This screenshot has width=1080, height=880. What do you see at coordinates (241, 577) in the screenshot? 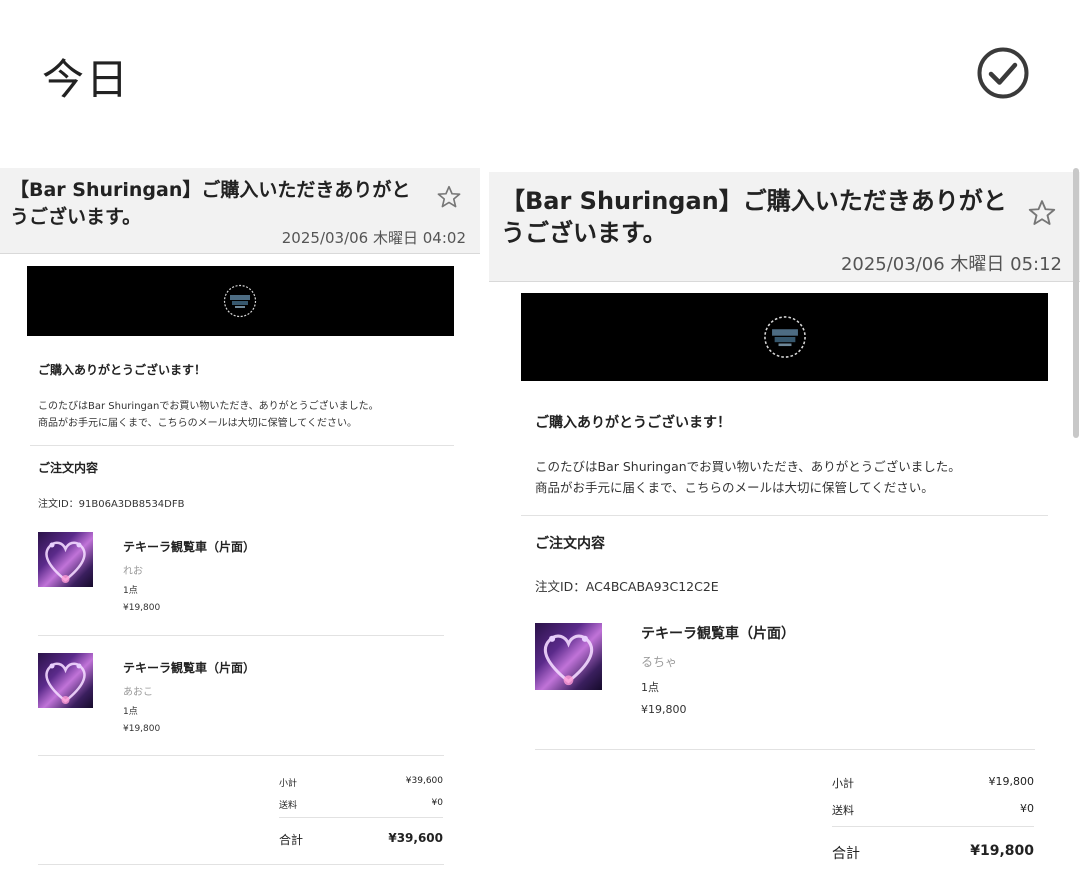
I see `order-item: テキーラ観覧車（片面） れお 1点 ¥19,800` at bounding box center [241, 577].